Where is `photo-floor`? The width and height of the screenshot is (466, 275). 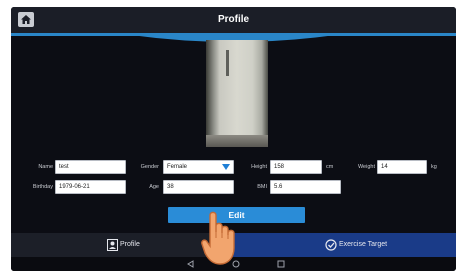 photo-floor is located at coordinates (237, 141).